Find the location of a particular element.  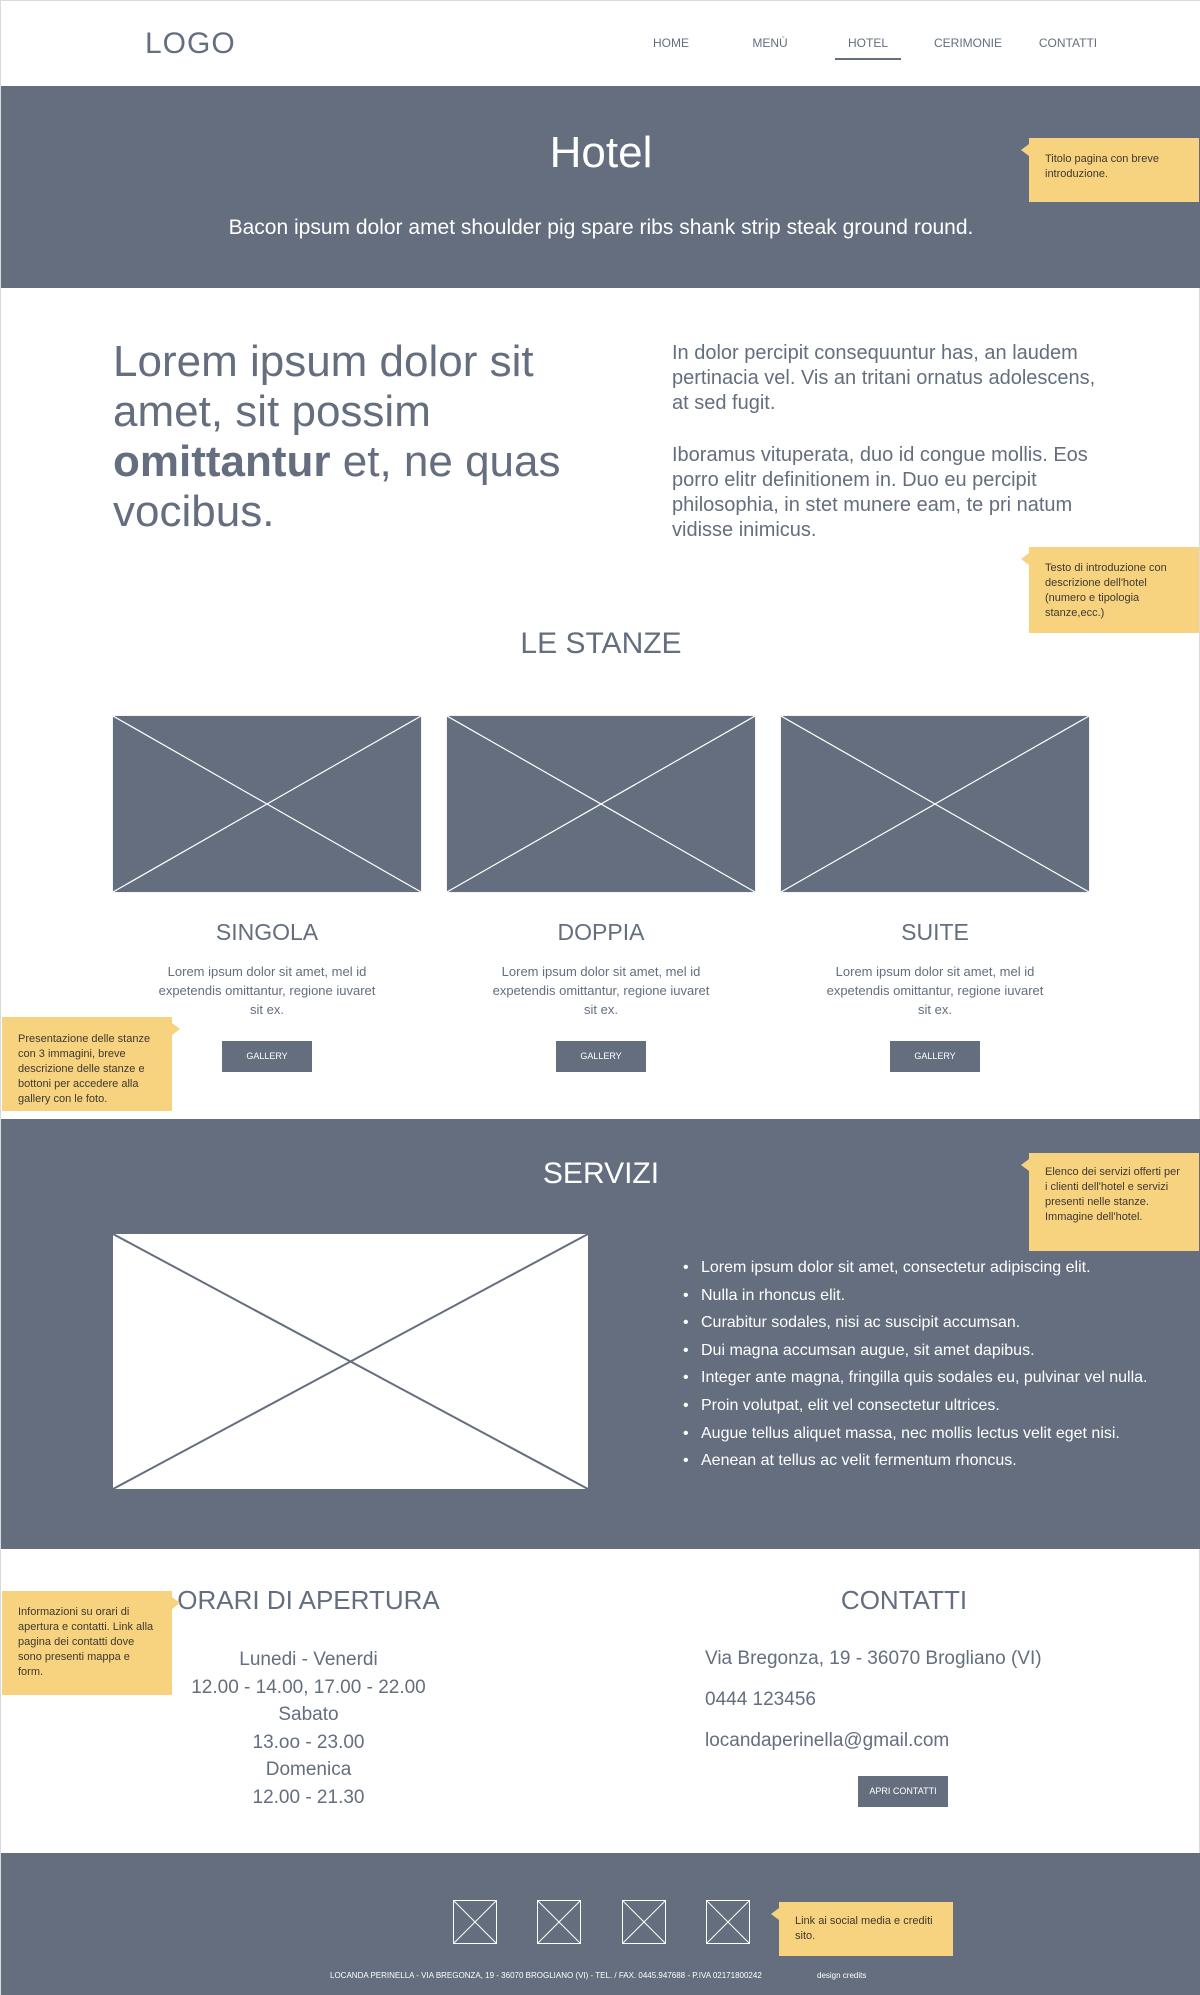

room-name-doppia: DOPPIA is located at coordinates (601, 932).